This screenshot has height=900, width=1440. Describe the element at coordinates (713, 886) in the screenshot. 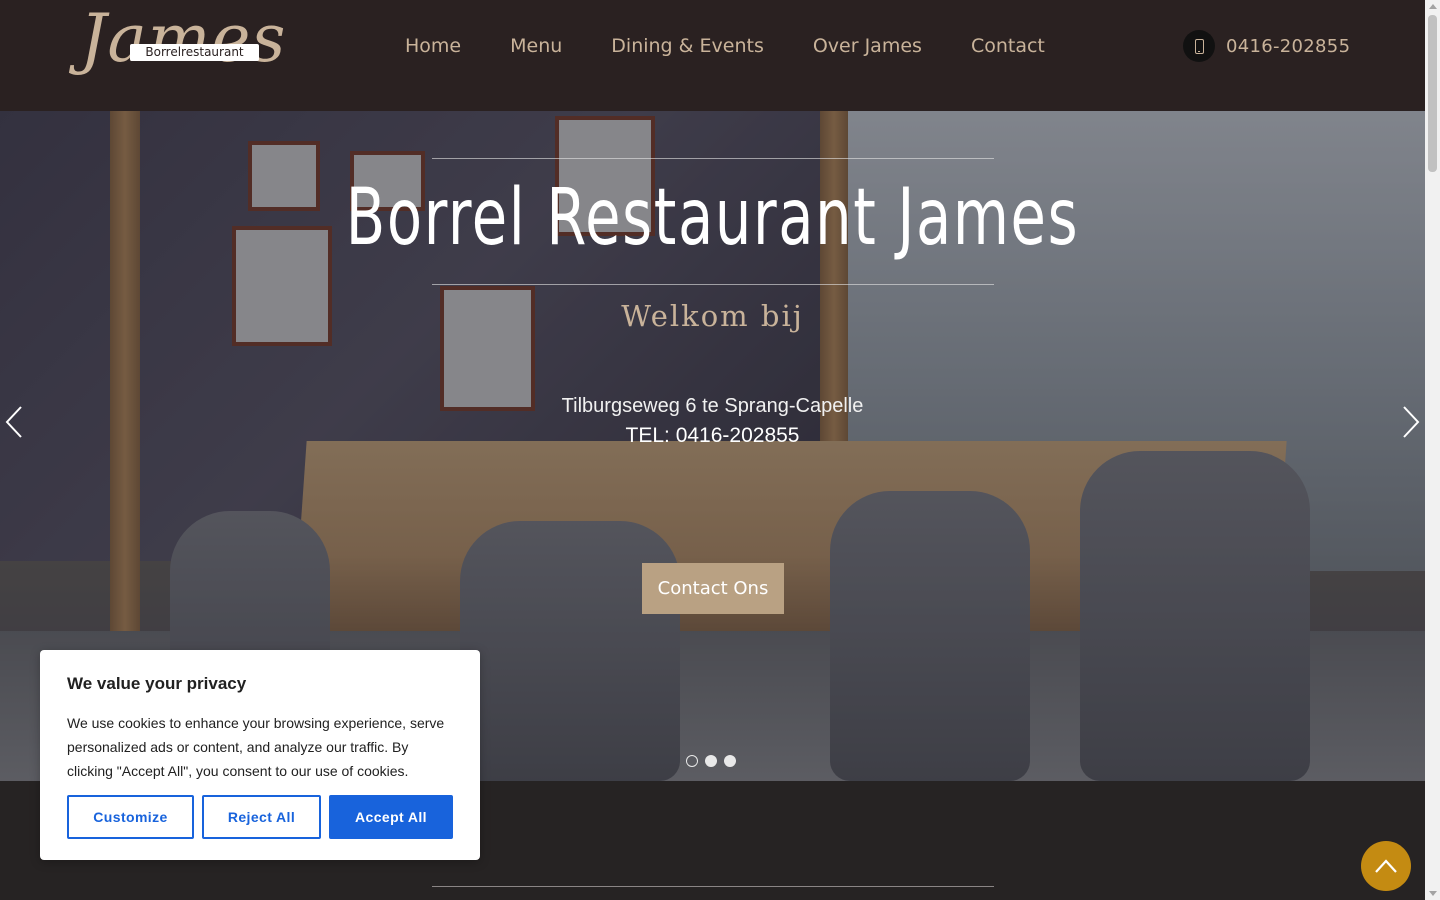

I see `section-divider` at that location.